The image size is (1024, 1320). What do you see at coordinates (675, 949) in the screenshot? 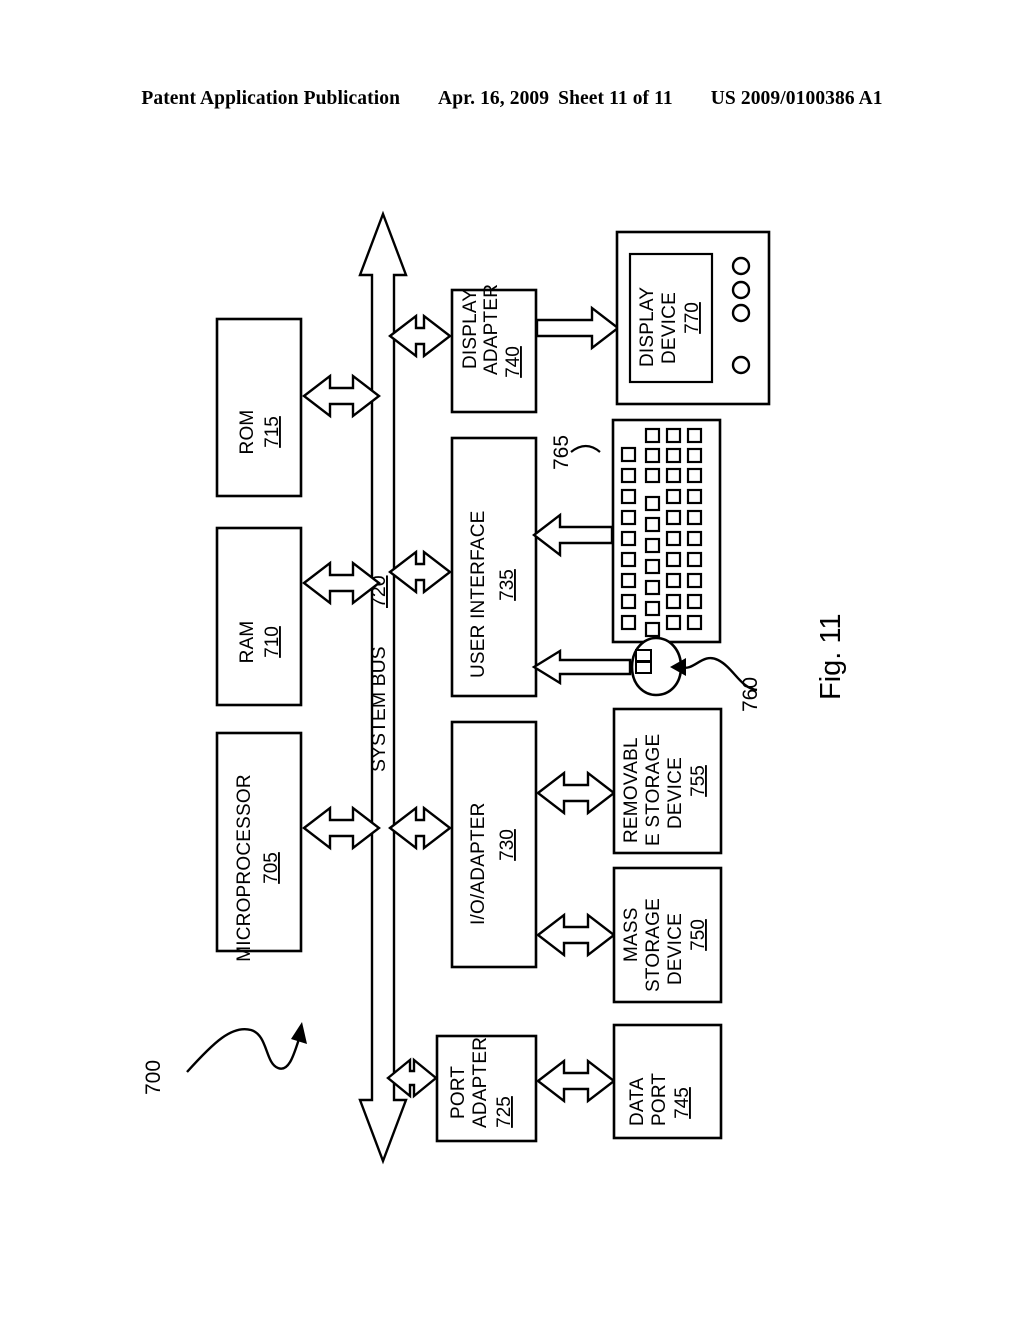
I see `mass-storage-label-line3: DEVICE` at bounding box center [675, 949].